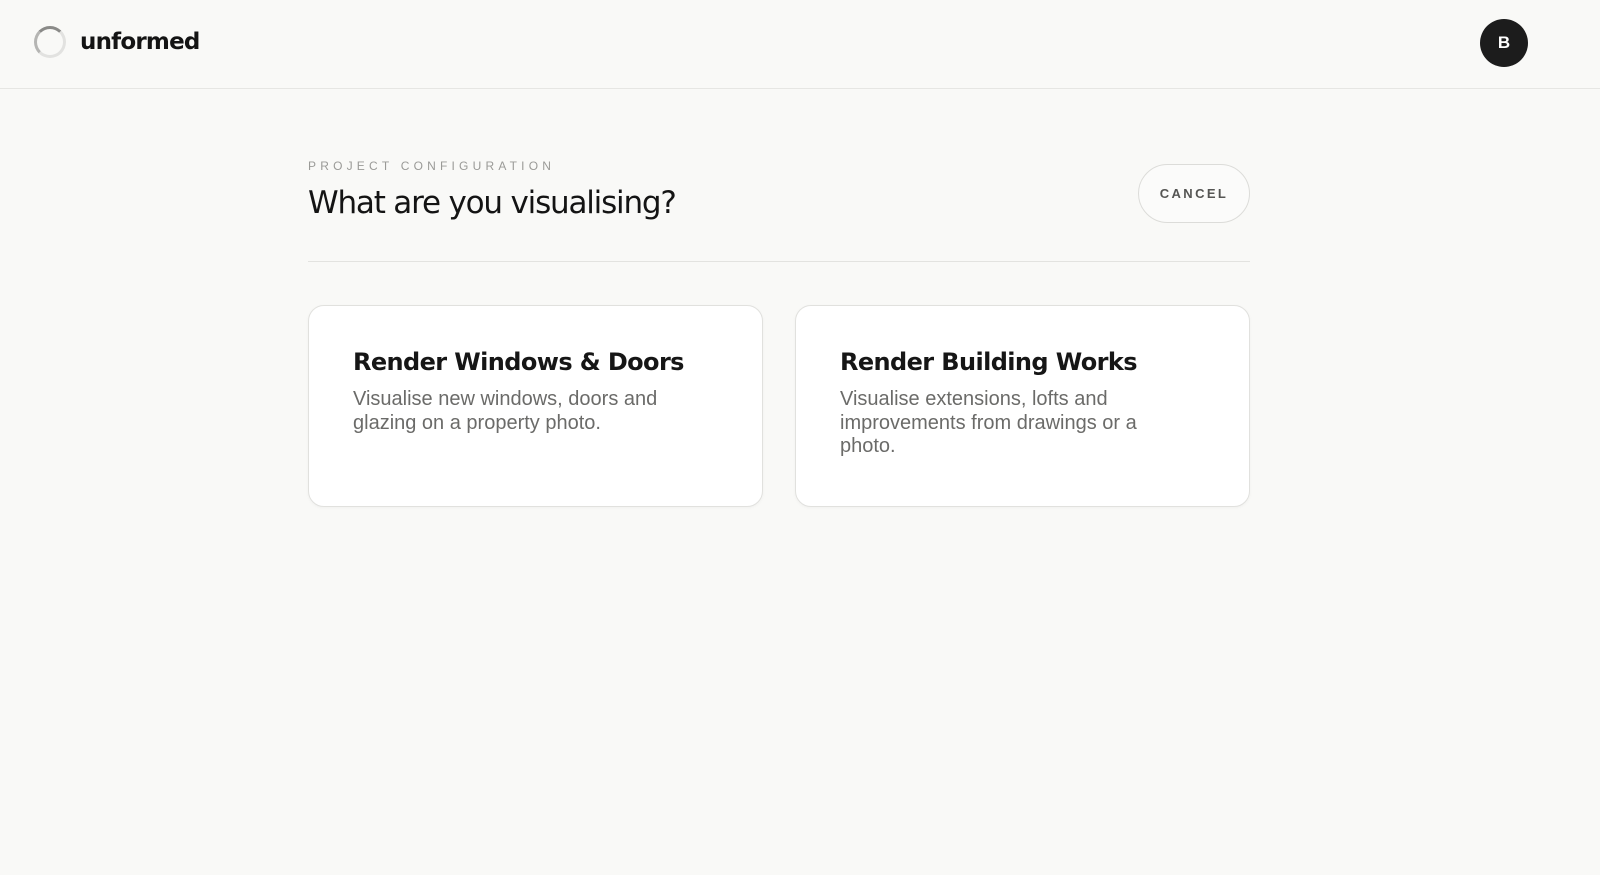  Describe the element at coordinates (1504, 43) in the screenshot. I see `user-avatar: B` at that location.